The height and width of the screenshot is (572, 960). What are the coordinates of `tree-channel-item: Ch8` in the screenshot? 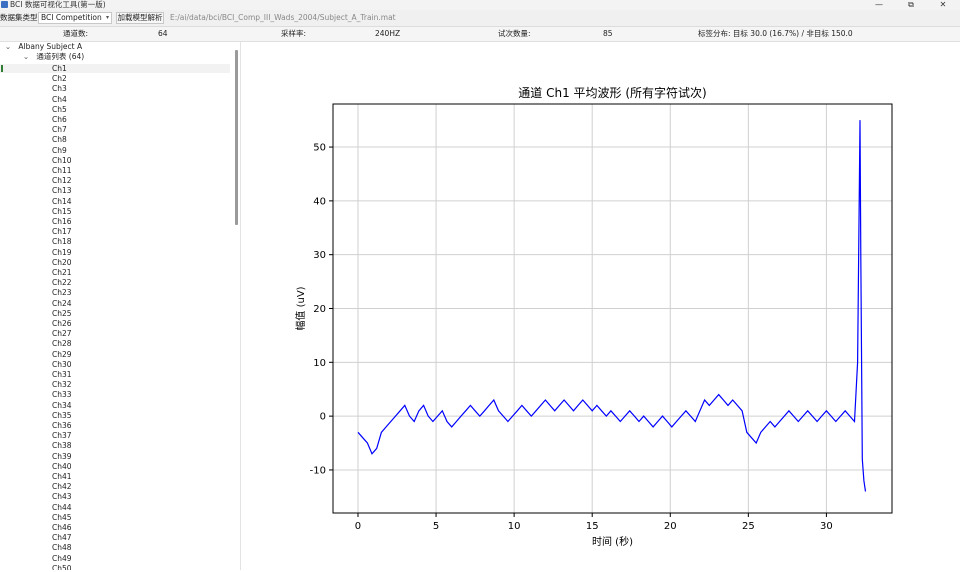 It's located at (59, 140).